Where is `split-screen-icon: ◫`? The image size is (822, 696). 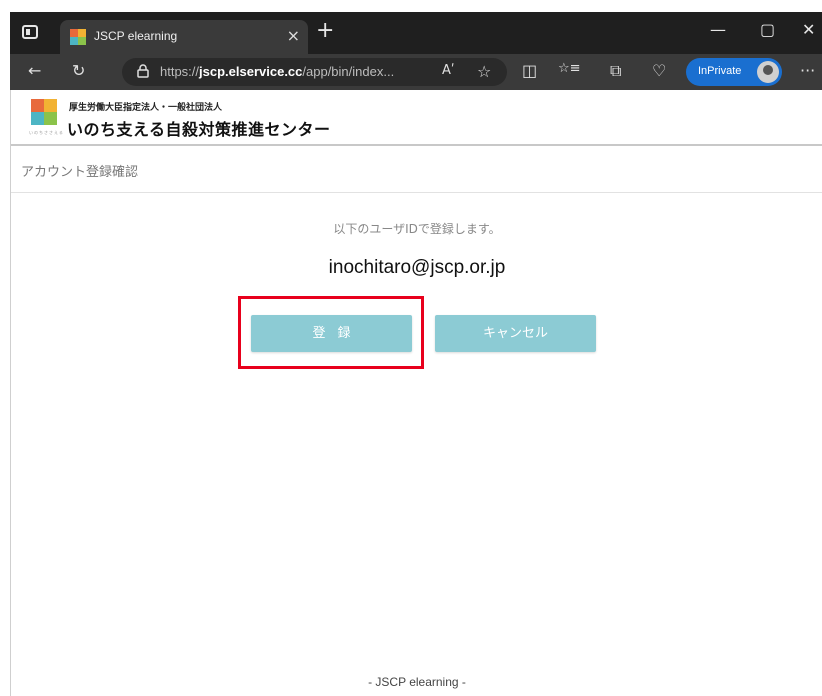
split-screen-icon: ◫ is located at coordinates (529, 70).